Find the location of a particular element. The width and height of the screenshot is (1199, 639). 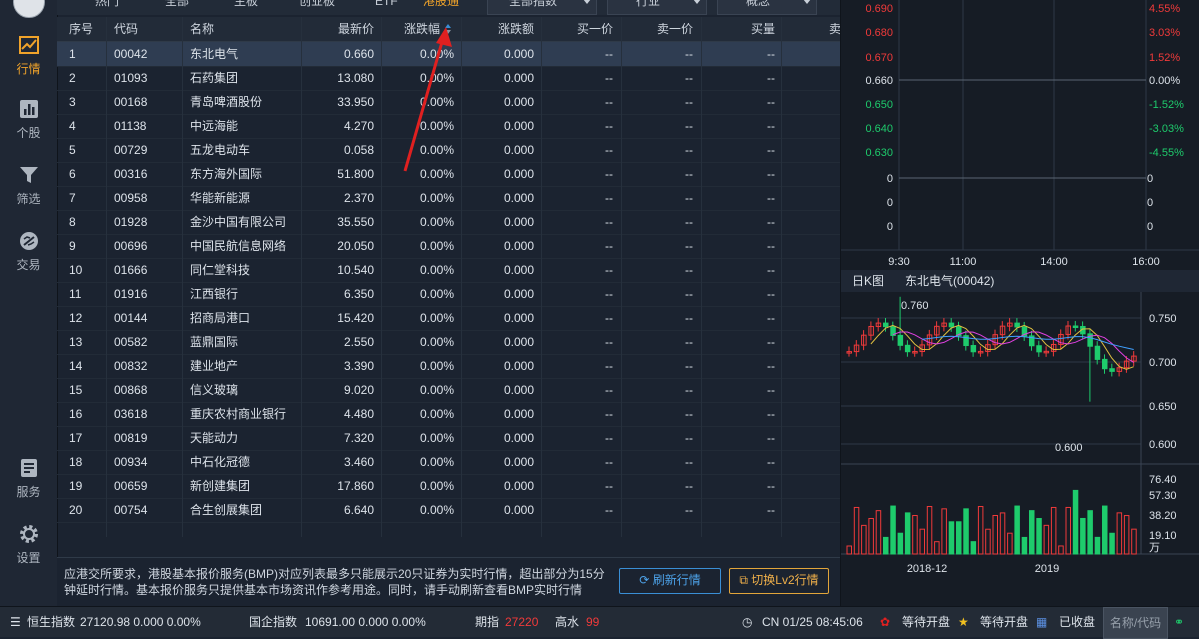

avatar is located at coordinates (29, 9).